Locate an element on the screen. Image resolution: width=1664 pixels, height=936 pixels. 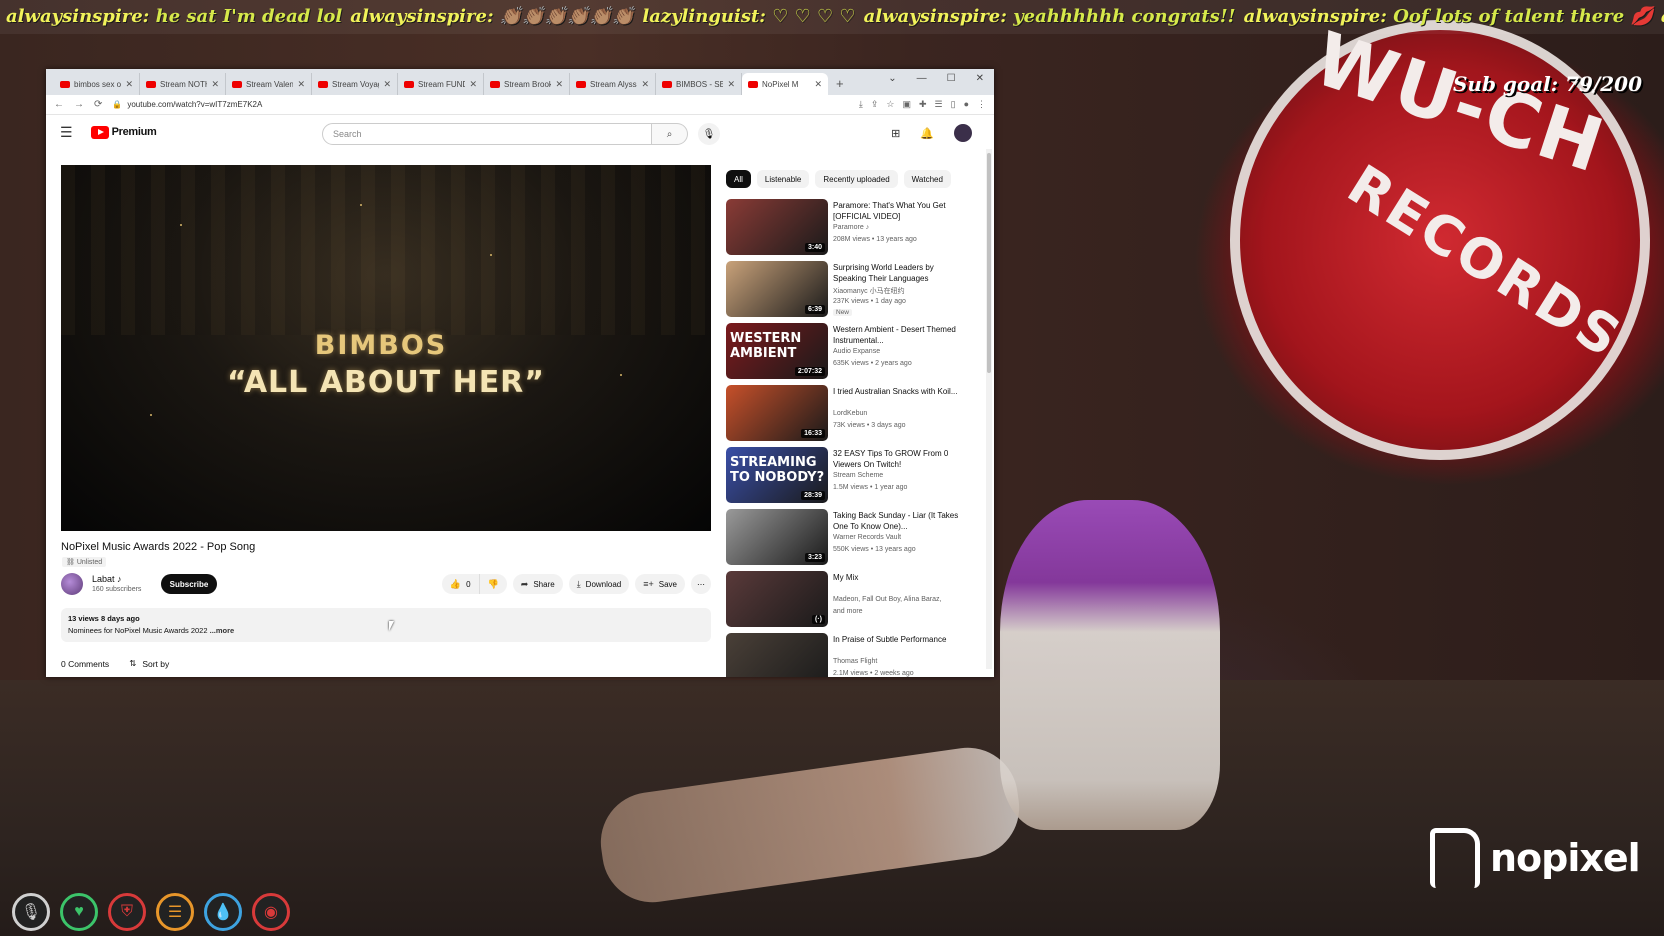
url-field: 🔒 youtube.com/watch?v=wIT7zmE7K2A is located at coordinates (480, 104).